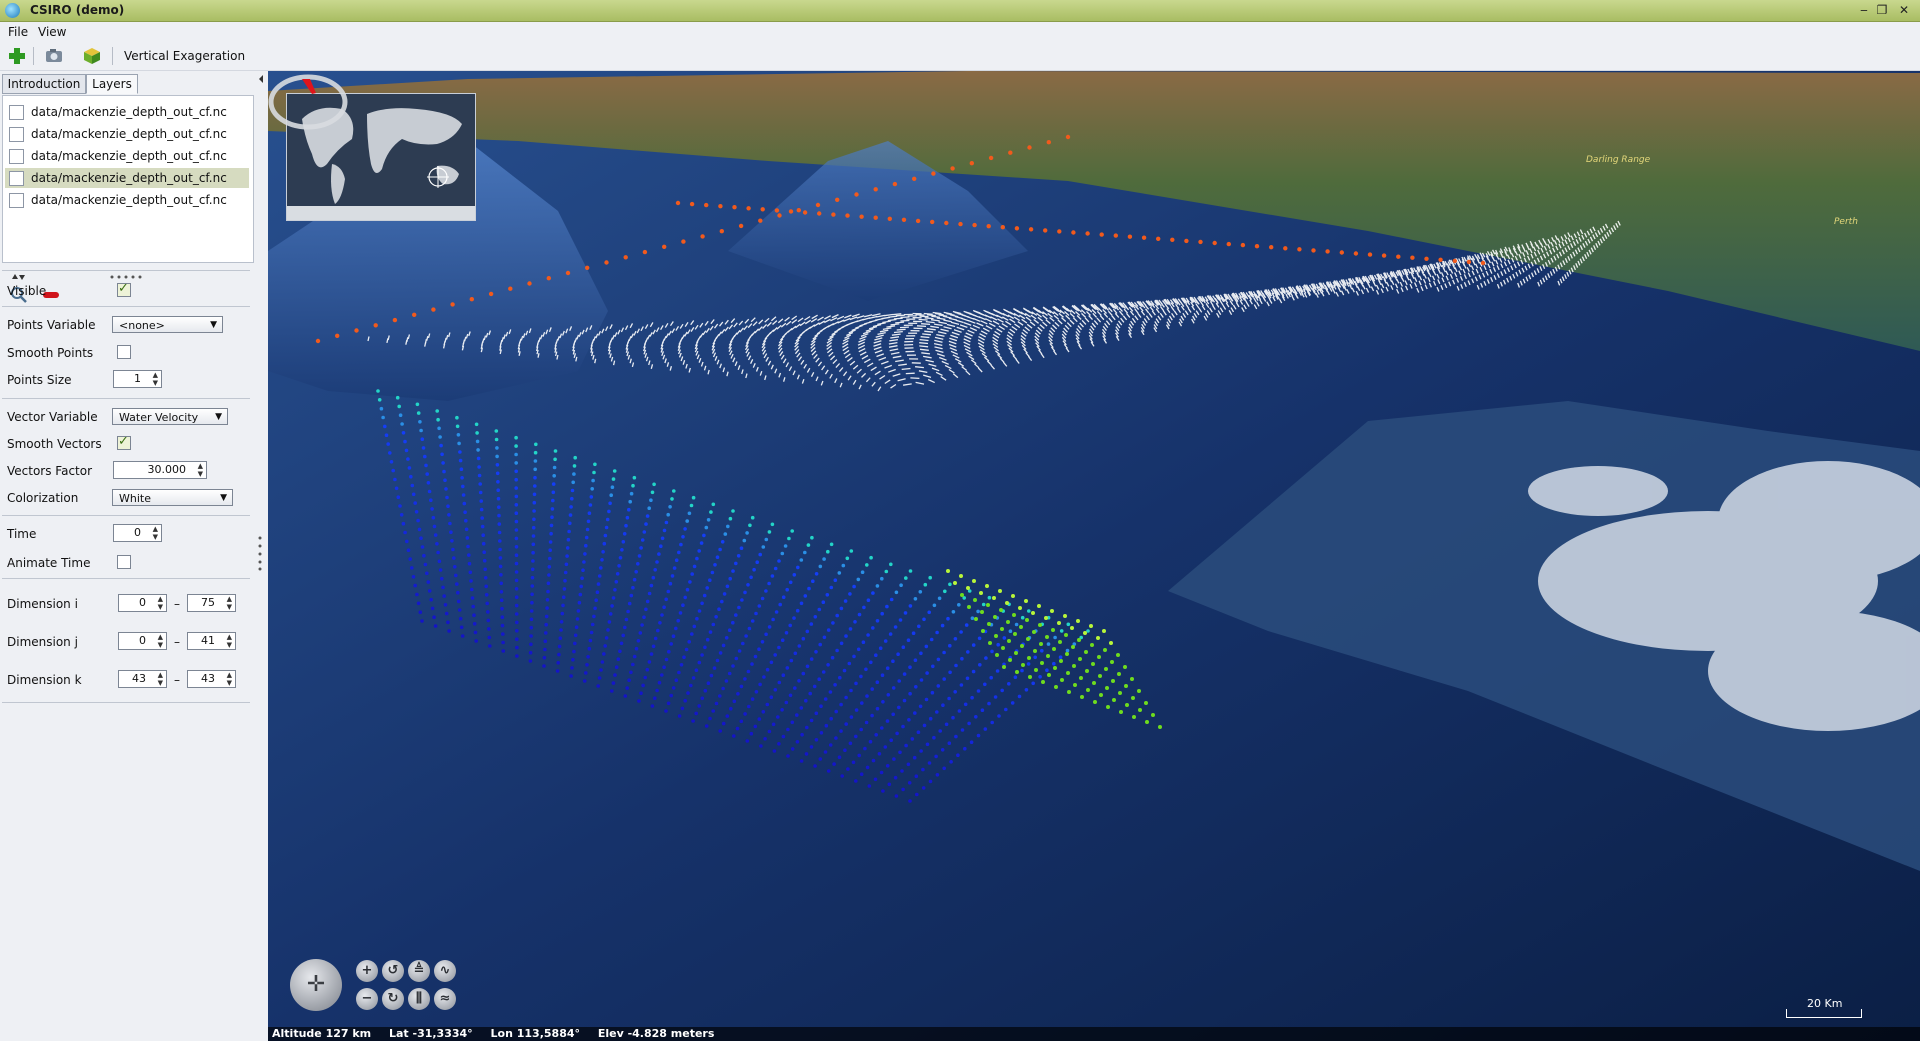  Describe the element at coordinates (127, 178) in the screenshot. I see `layer-item-selected: data/mackenzie_depth_out_cf.nc` at that location.